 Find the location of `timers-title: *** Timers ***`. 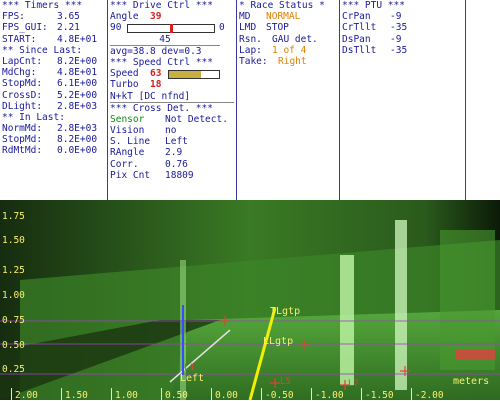

timers-title: *** Timers *** is located at coordinates (42, 5).